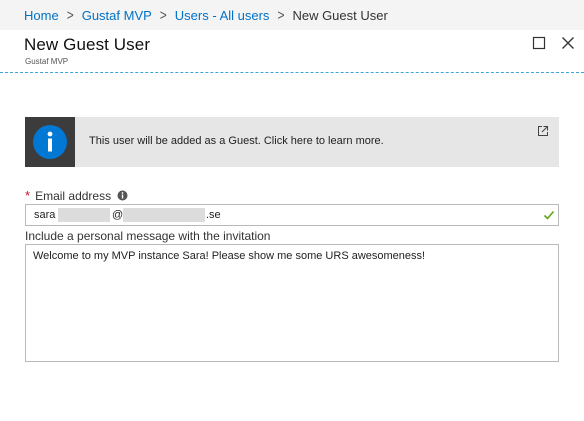 The width and height of the screenshot is (584, 421). What do you see at coordinates (543, 131) in the screenshot?
I see `external-link-icon` at bounding box center [543, 131].